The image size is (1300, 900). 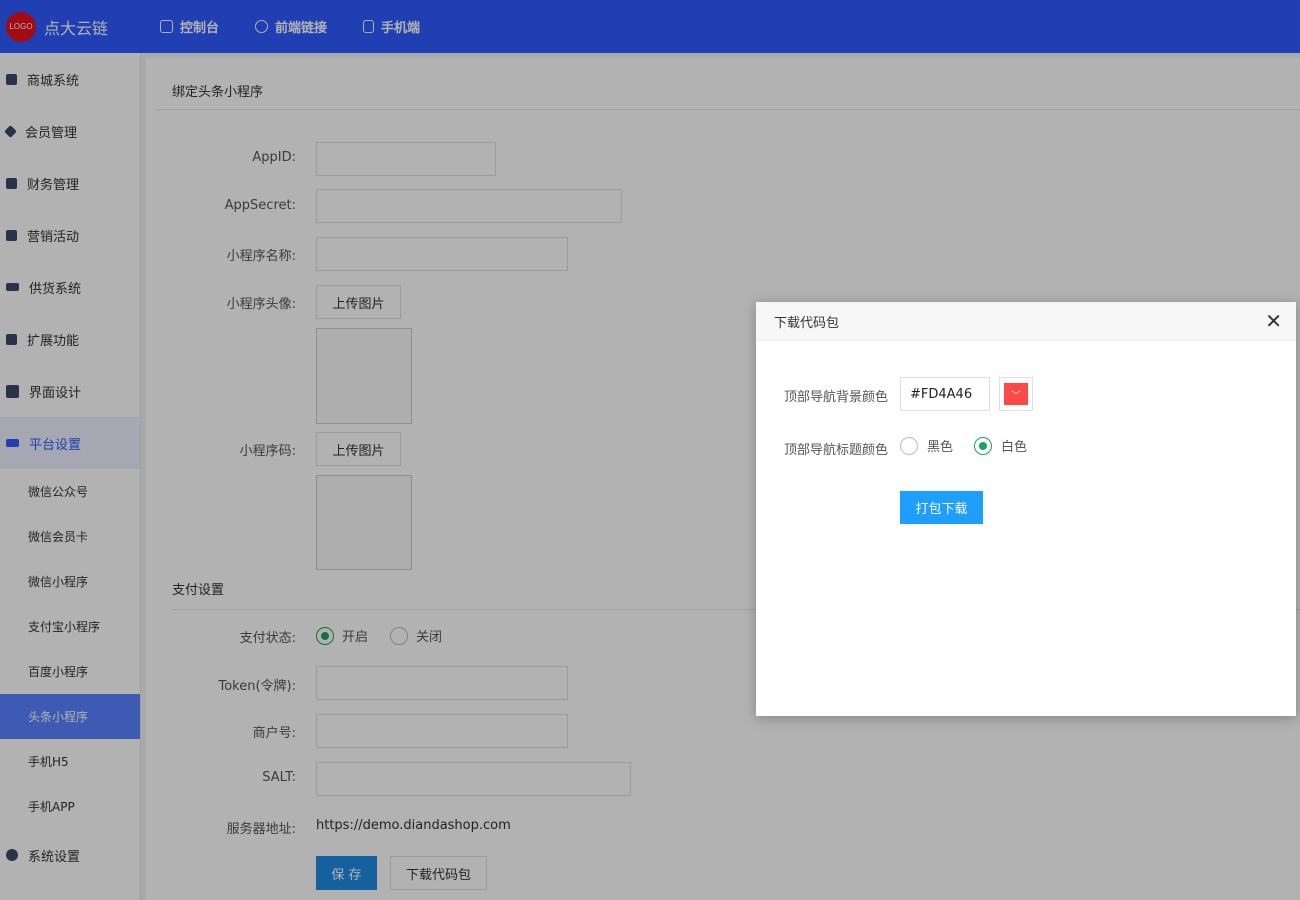 I want to click on title-color-white-radio: 白色, so click(x=1000, y=445).